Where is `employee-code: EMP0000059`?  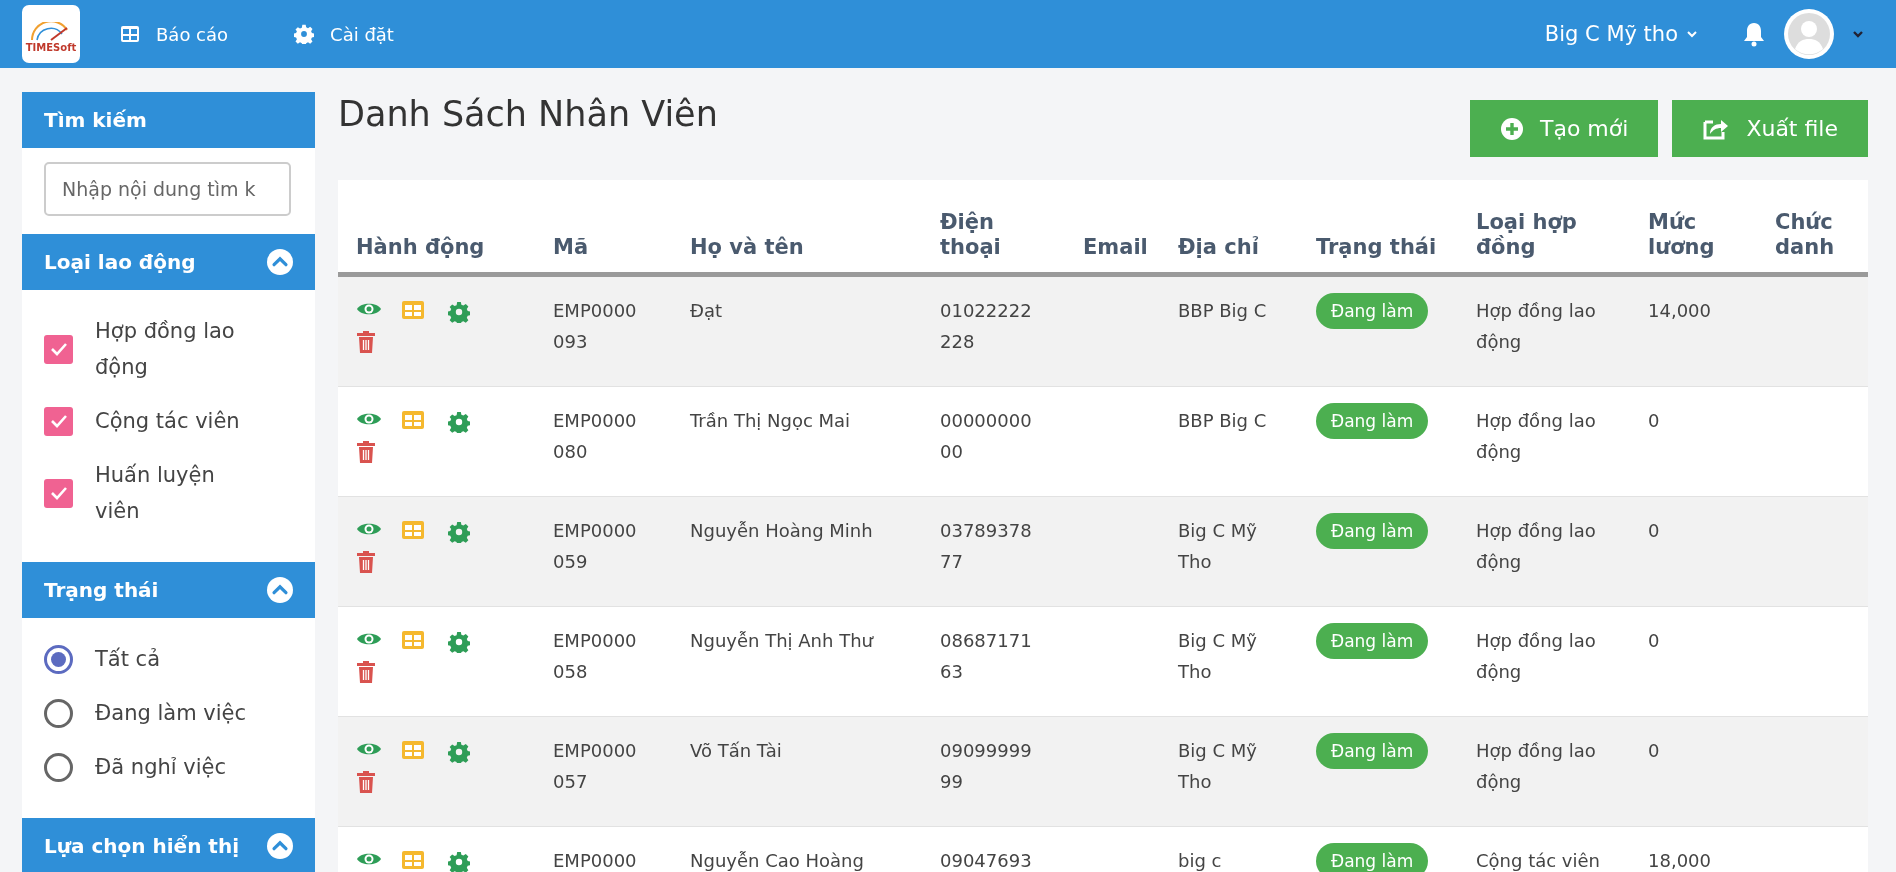 employee-code: EMP0000059 is located at coordinates (595, 546).